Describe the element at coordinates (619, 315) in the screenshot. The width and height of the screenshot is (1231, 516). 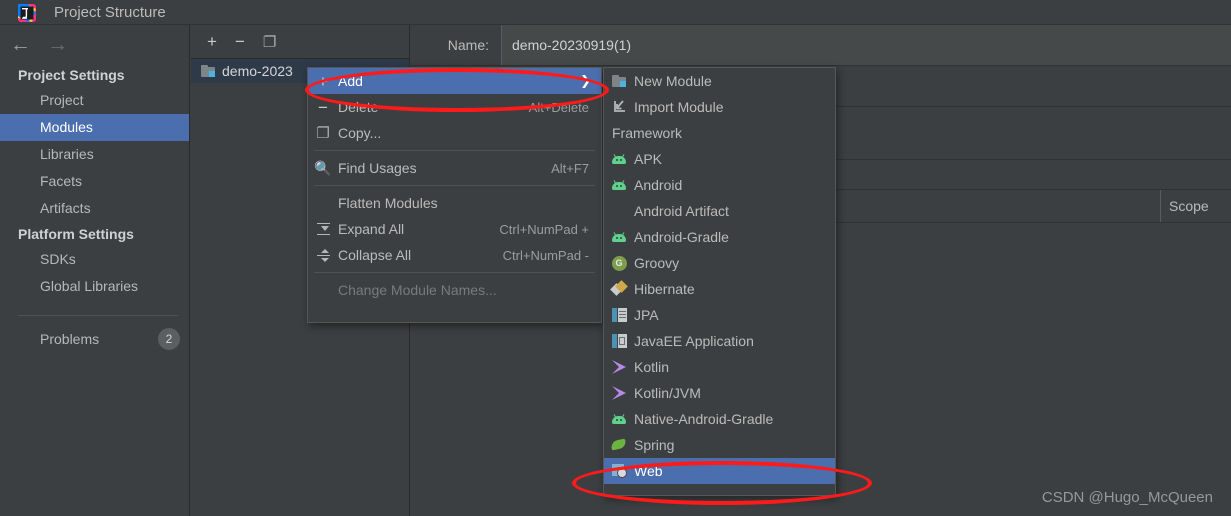
I see `jpa-icon` at that location.